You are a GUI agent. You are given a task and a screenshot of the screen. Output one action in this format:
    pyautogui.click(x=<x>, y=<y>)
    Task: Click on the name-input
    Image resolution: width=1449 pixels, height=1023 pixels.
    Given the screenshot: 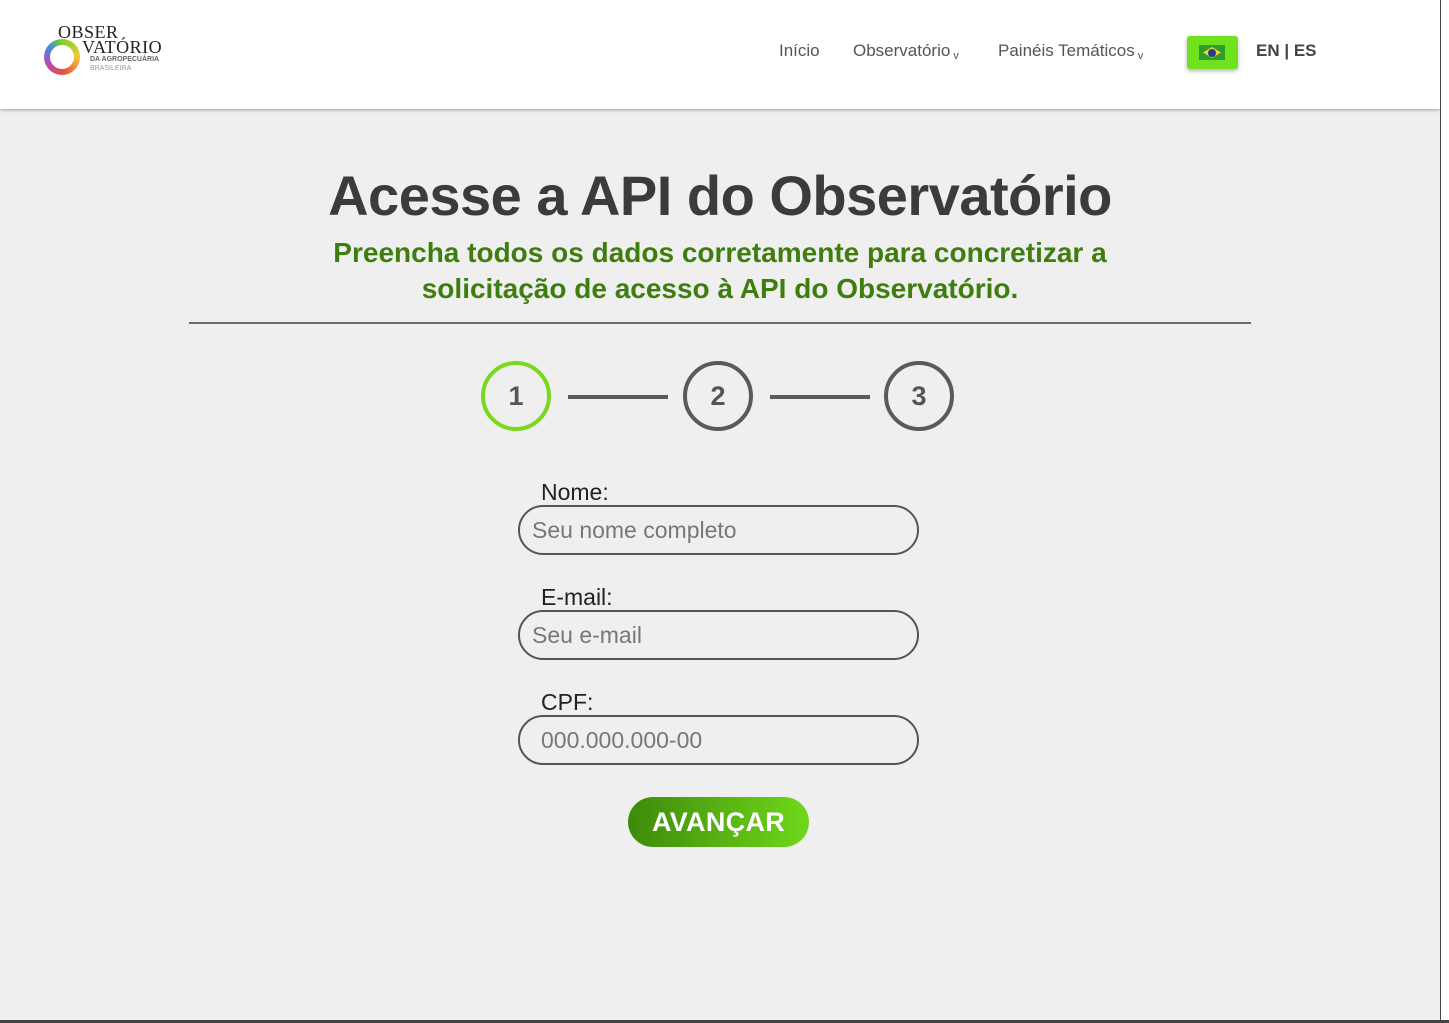 What is the action you would take?
    pyautogui.click(x=718, y=530)
    